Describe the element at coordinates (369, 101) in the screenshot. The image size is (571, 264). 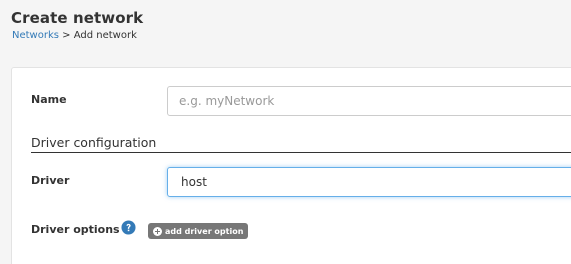
I see `name-input` at that location.